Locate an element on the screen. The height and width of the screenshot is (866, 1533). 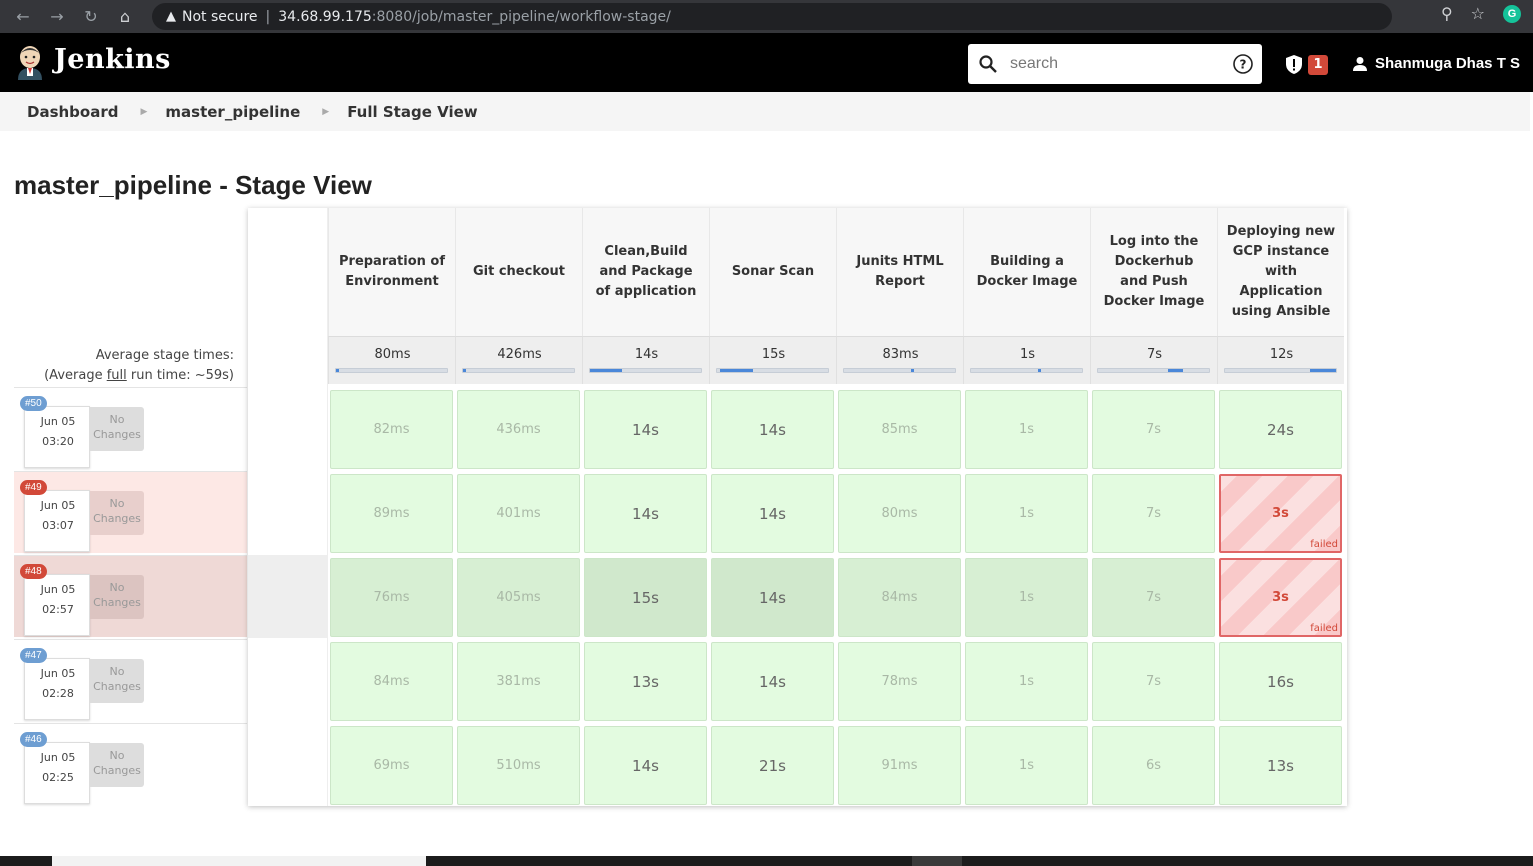
average-run-time: (Average full run time: ~59s) is located at coordinates (124, 376).